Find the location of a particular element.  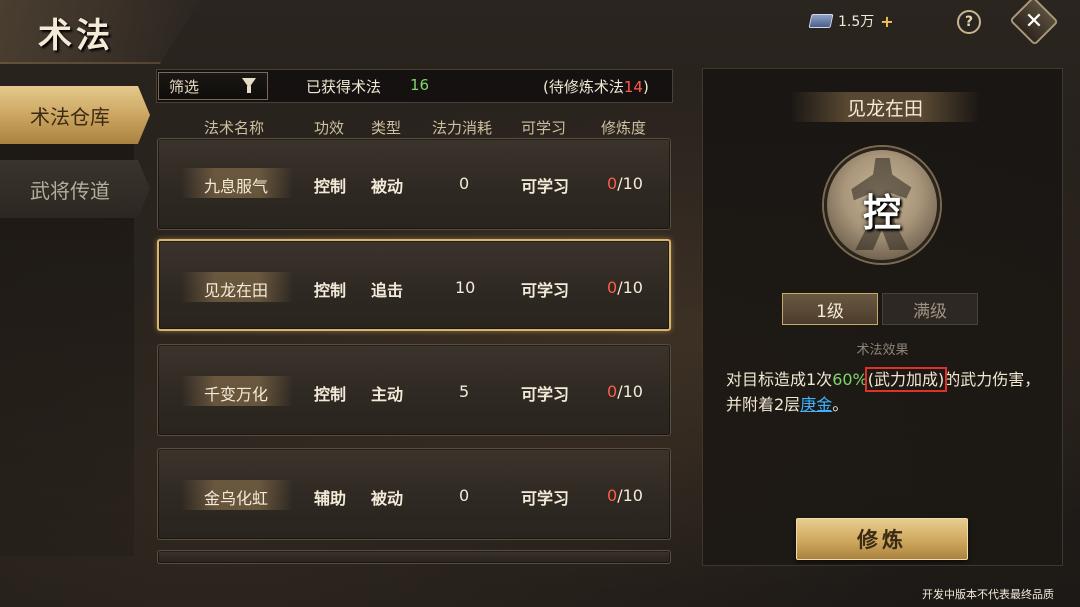

level-1-tab: 1级 is located at coordinates (830, 309).